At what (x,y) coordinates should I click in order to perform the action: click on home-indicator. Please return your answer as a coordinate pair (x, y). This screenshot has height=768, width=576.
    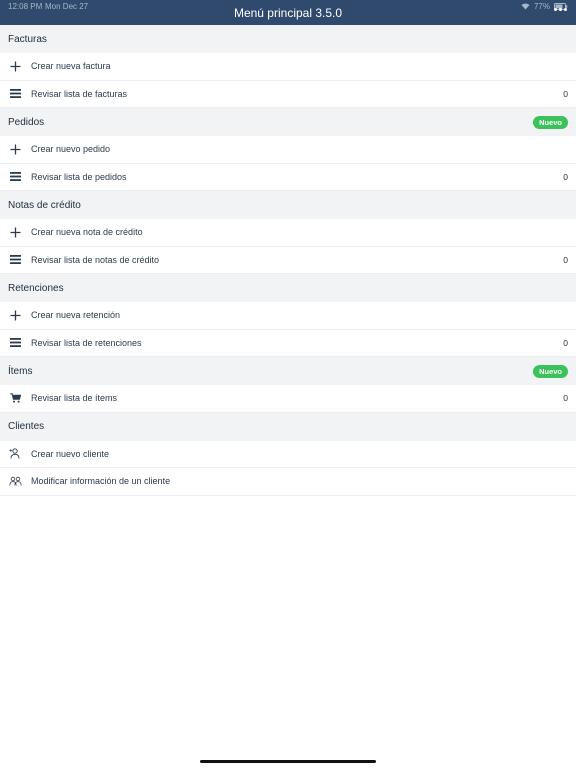
    Looking at the image, I should click on (288, 761).